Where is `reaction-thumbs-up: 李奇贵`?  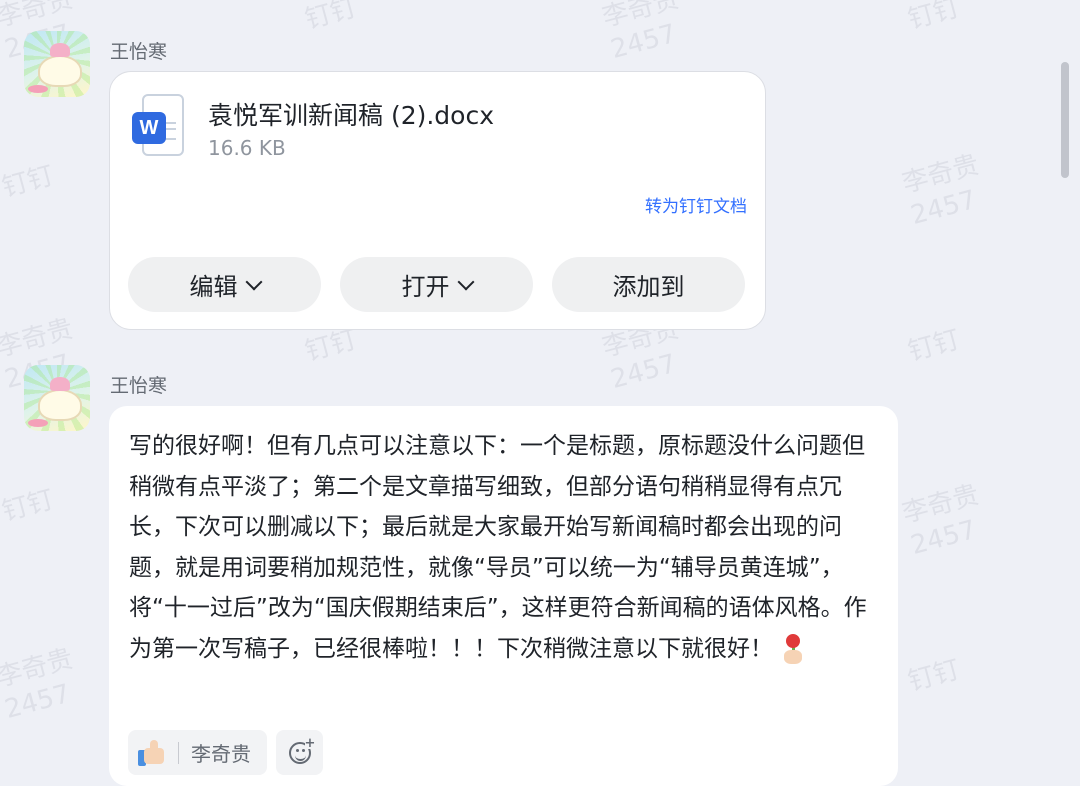 reaction-thumbs-up: 李奇贵 is located at coordinates (197, 752).